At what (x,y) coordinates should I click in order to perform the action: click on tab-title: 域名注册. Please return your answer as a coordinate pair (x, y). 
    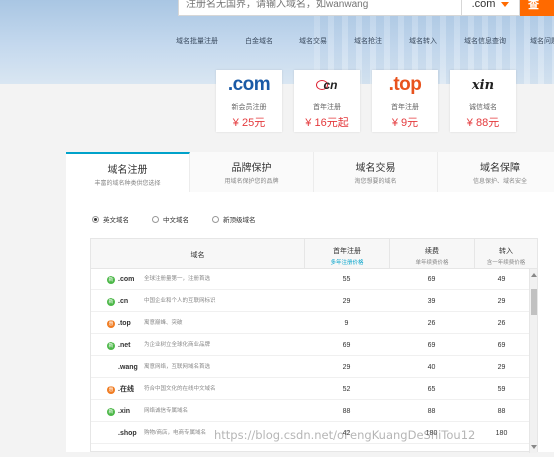
    Looking at the image, I should click on (127, 170).